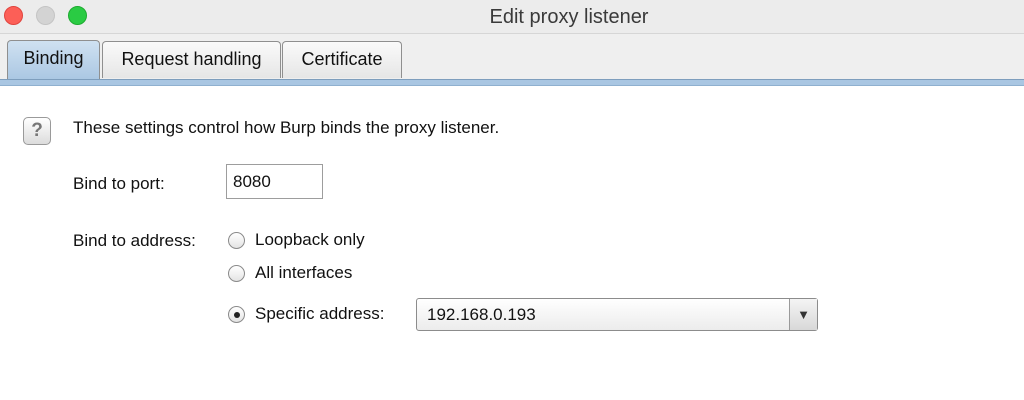 The image size is (1024, 400). I want to click on bind-address-label: Bind to address:, so click(134, 240).